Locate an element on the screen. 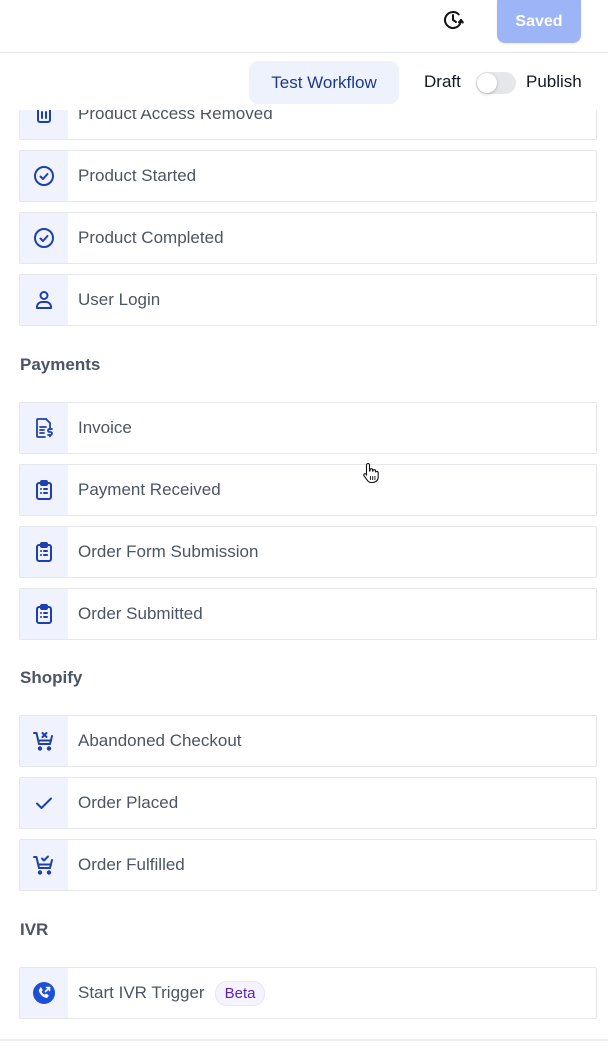 This screenshot has height=1053, width=608. trigger-label: Invoice is located at coordinates (105, 427).